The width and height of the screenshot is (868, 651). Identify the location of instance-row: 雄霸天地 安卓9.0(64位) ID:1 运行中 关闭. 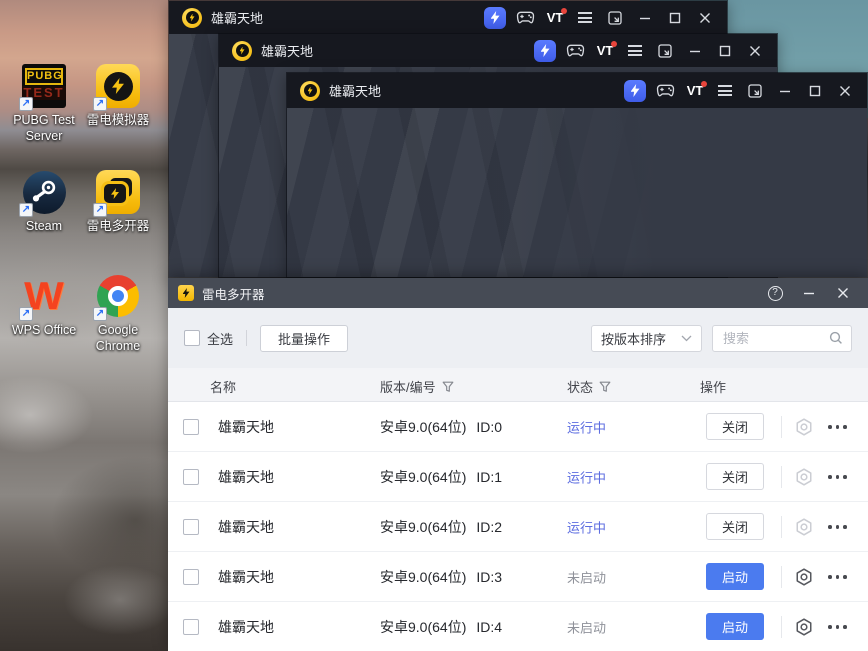
(518, 477).